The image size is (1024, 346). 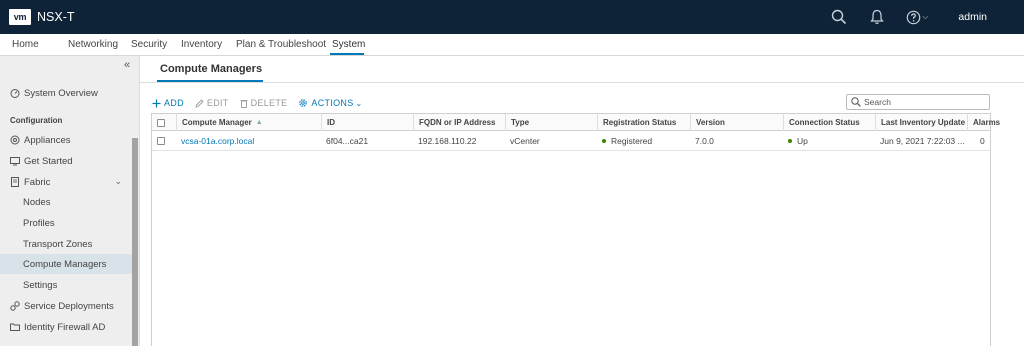 What do you see at coordinates (47, 140) in the screenshot?
I see `sidebar-item-label: Appliances` at bounding box center [47, 140].